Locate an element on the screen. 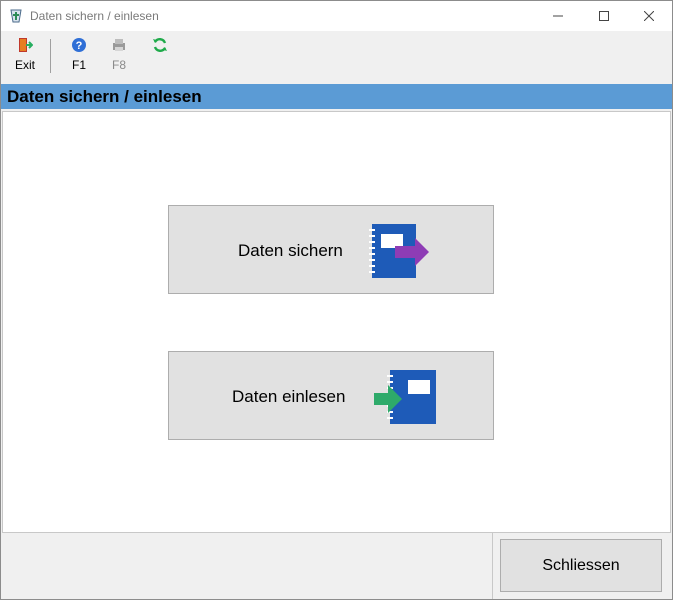 This screenshot has height=600, width=673. app-logo-icon is located at coordinates (16, 16).